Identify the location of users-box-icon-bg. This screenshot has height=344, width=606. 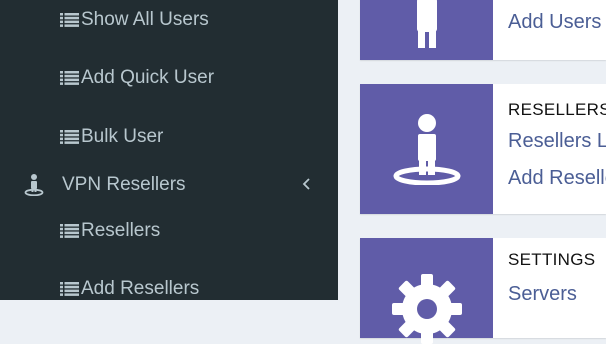
(426, 30).